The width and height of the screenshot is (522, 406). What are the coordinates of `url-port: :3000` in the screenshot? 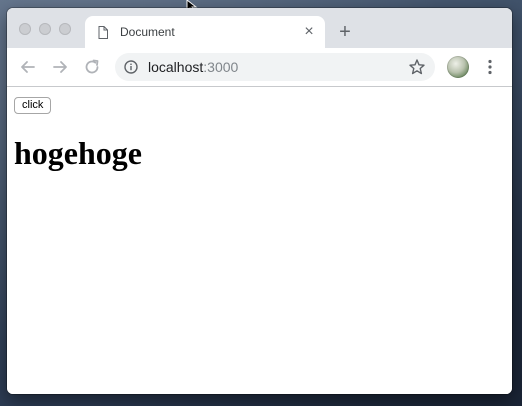 It's located at (221, 67).